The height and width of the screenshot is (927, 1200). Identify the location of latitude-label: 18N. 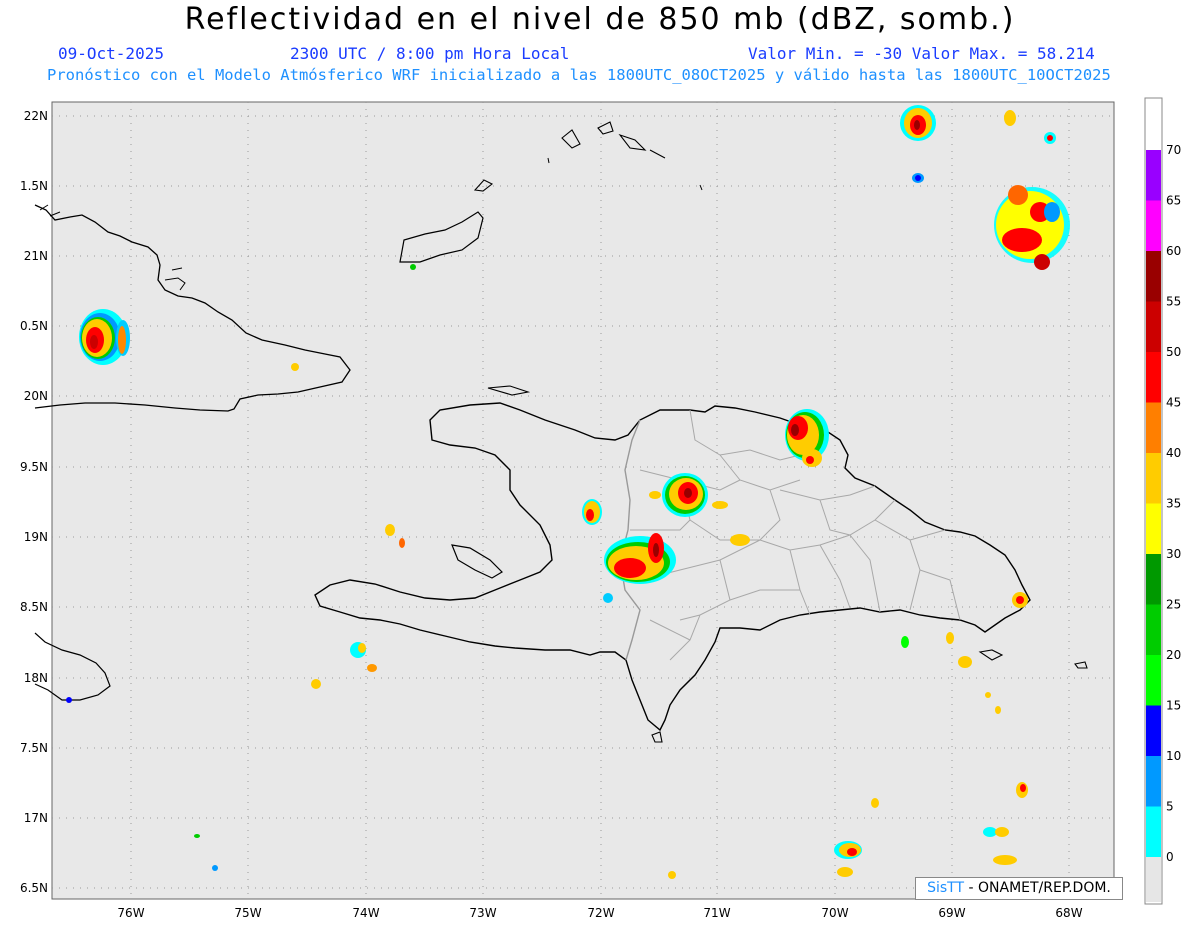
(36, 678).